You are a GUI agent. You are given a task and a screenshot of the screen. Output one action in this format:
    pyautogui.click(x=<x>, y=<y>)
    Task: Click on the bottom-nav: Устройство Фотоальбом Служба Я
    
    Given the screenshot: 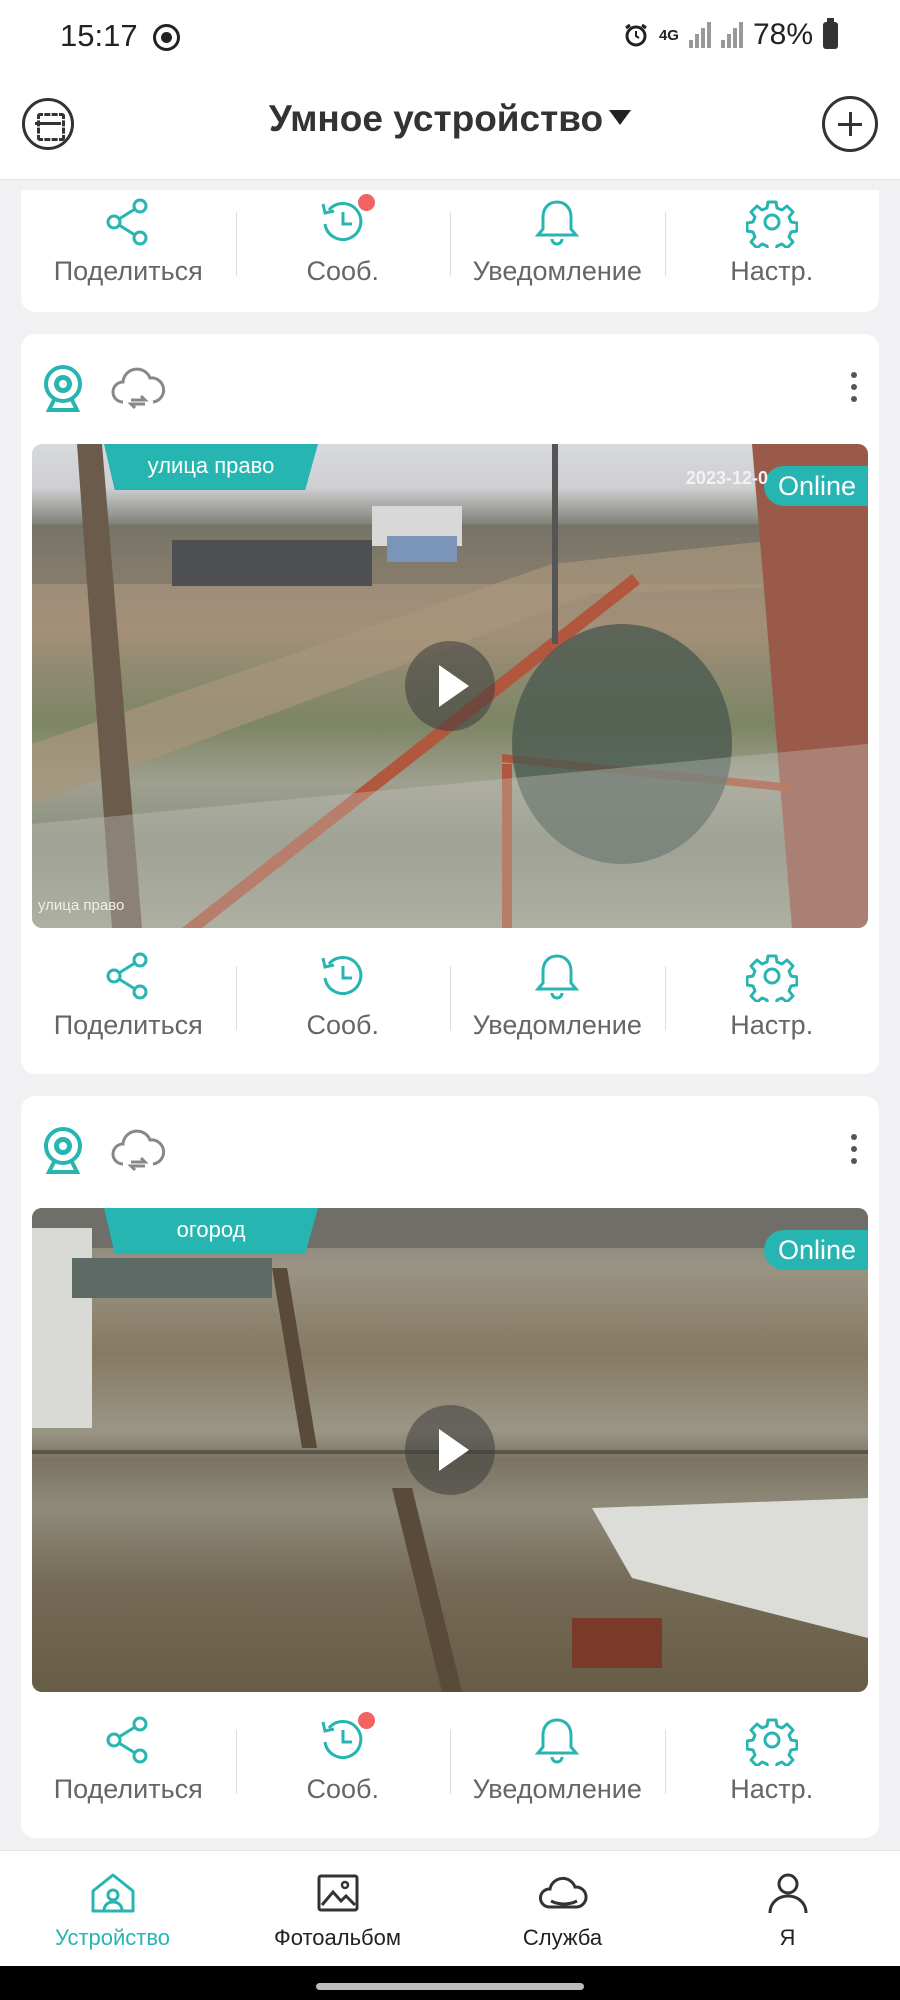 What is the action you would take?
    pyautogui.click(x=450, y=1908)
    